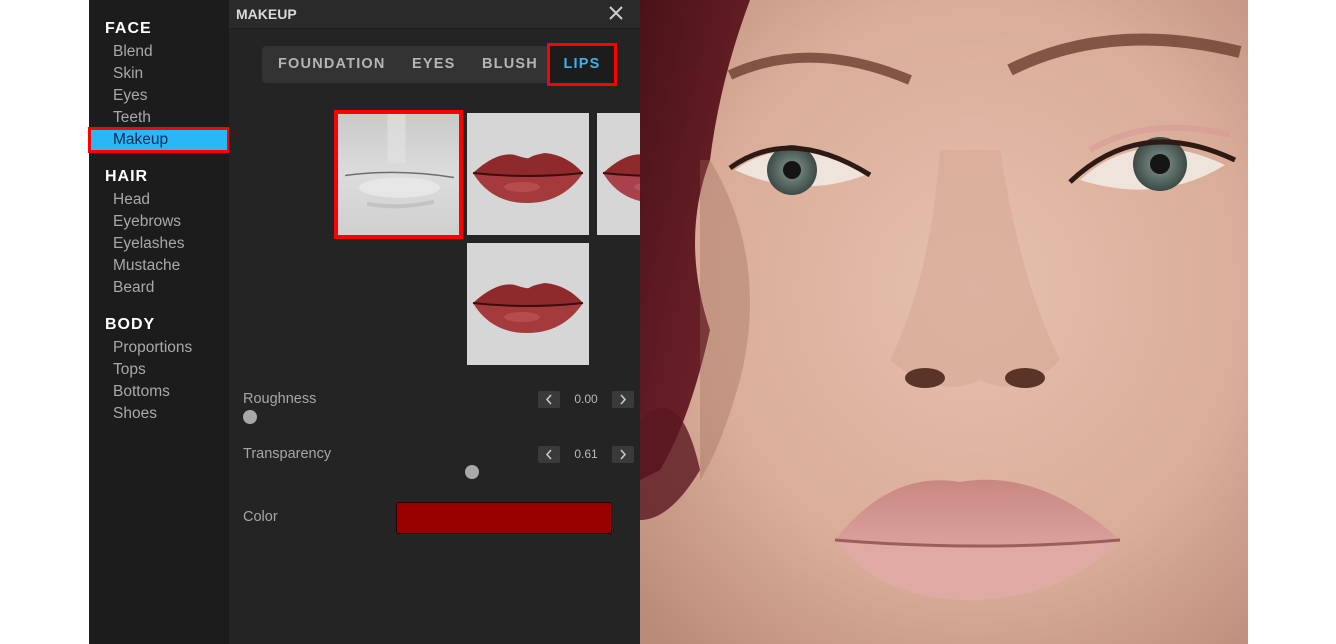  I want to click on close-button, so click(616, 13).